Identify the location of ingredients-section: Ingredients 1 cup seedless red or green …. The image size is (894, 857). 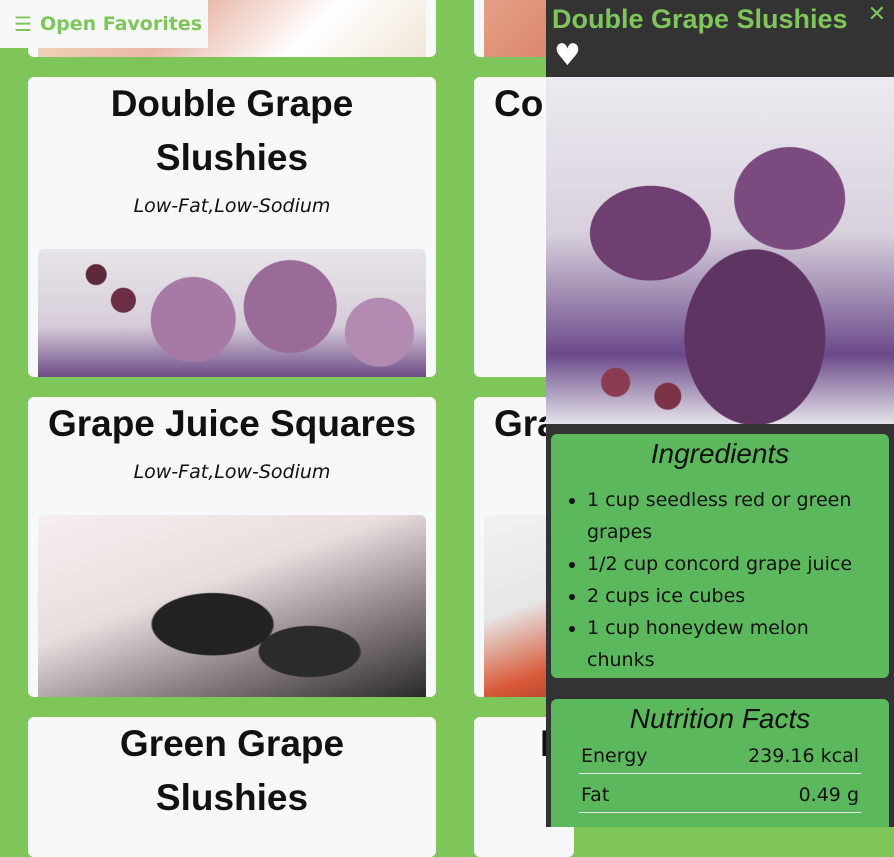
(720, 556).